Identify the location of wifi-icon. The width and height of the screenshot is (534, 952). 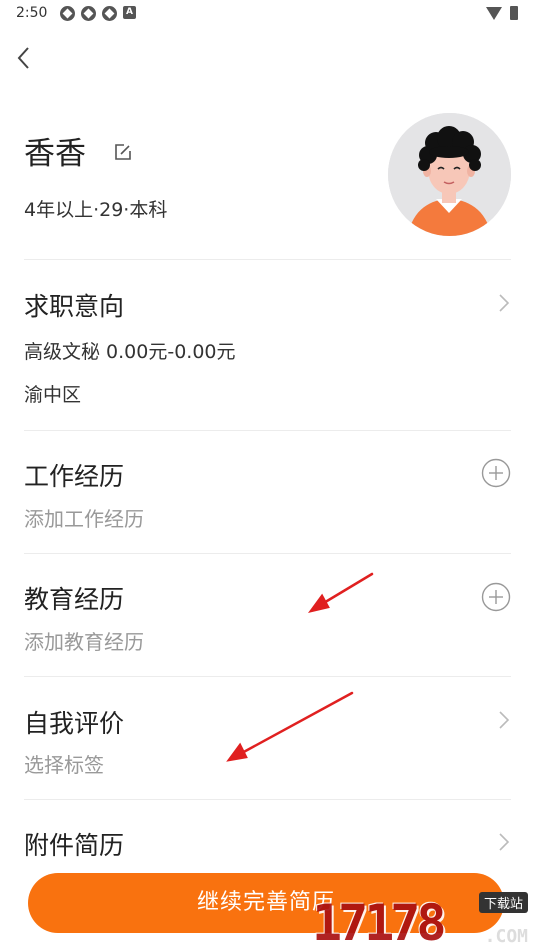
(494, 13).